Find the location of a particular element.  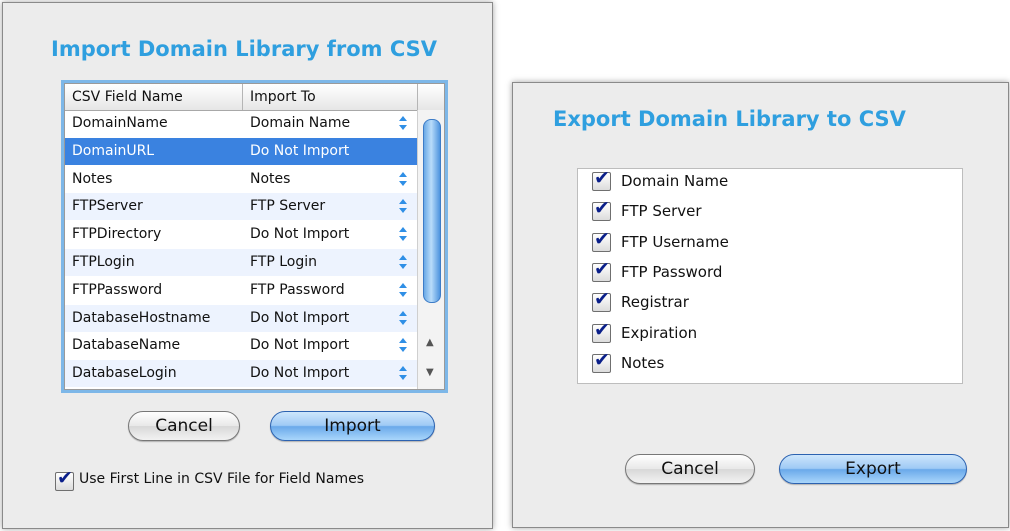

csv-field-name-cell: FTPPassword is located at coordinates (117, 289).